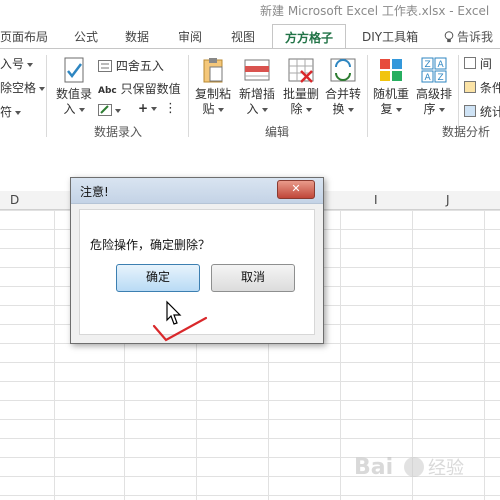 The width and height of the screenshot is (500, 500). What do you see at coordinates (105, 66) in the screenshot?
I see `round-icon` at bounding box center [105, 66].